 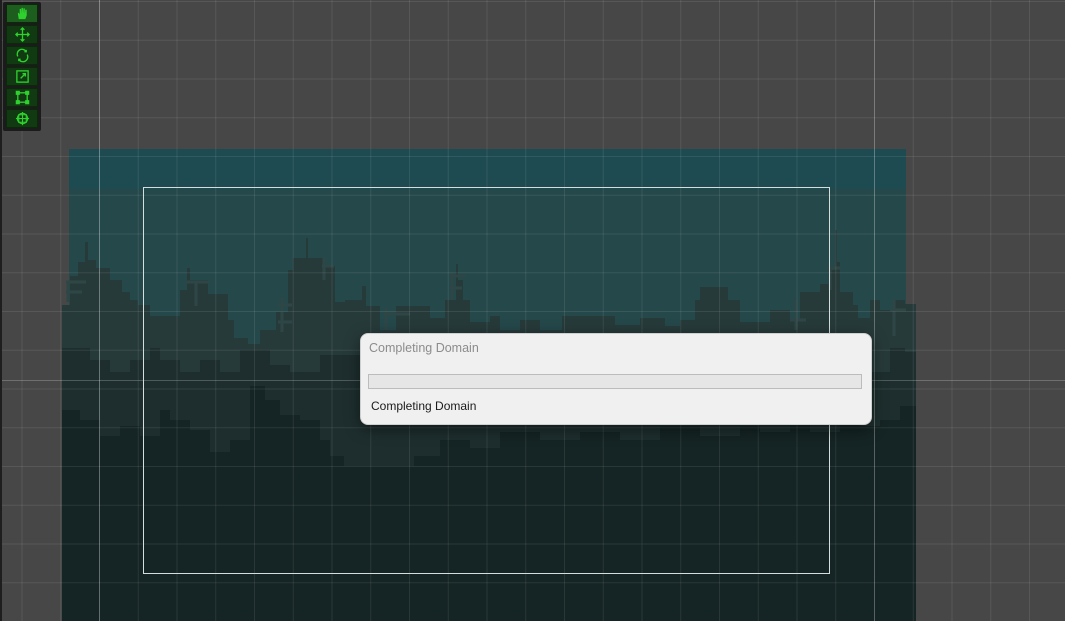 I want to click on progress-dialog: Completing Domain Completing Domain, so click(x=616, y=379).